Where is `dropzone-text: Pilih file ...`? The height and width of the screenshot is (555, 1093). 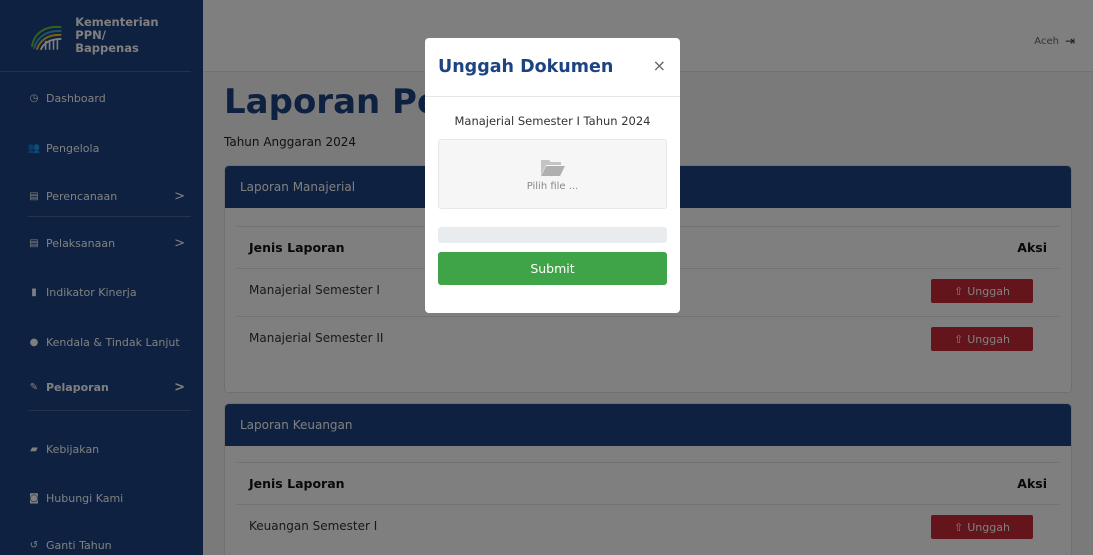 dropzone-text: Pilih file ... is located at coordinates (552, 186).